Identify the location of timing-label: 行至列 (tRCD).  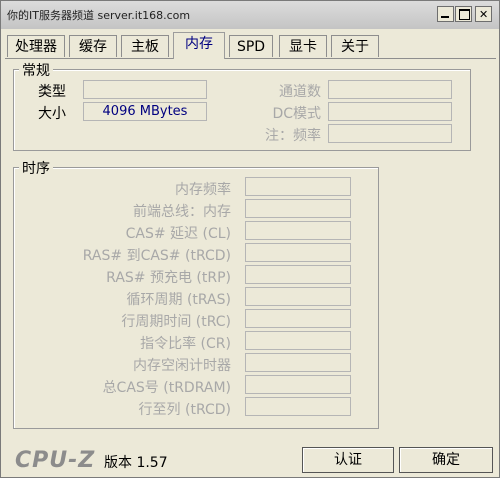
(184, 410).